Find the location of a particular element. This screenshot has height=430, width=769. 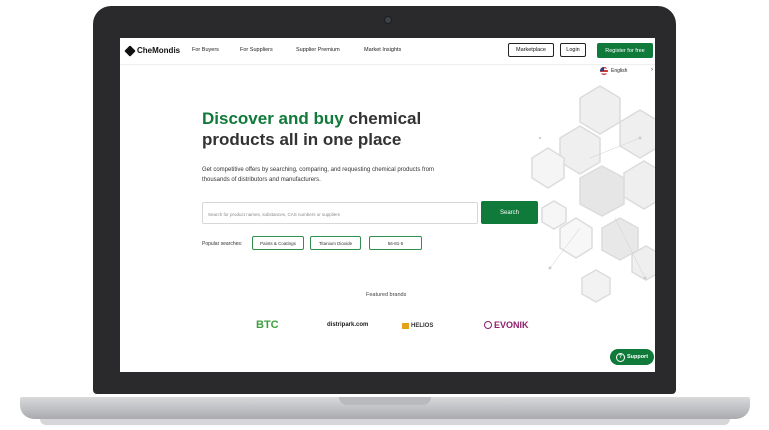

brand-btc: BTC is located at coordinates (267, 325).